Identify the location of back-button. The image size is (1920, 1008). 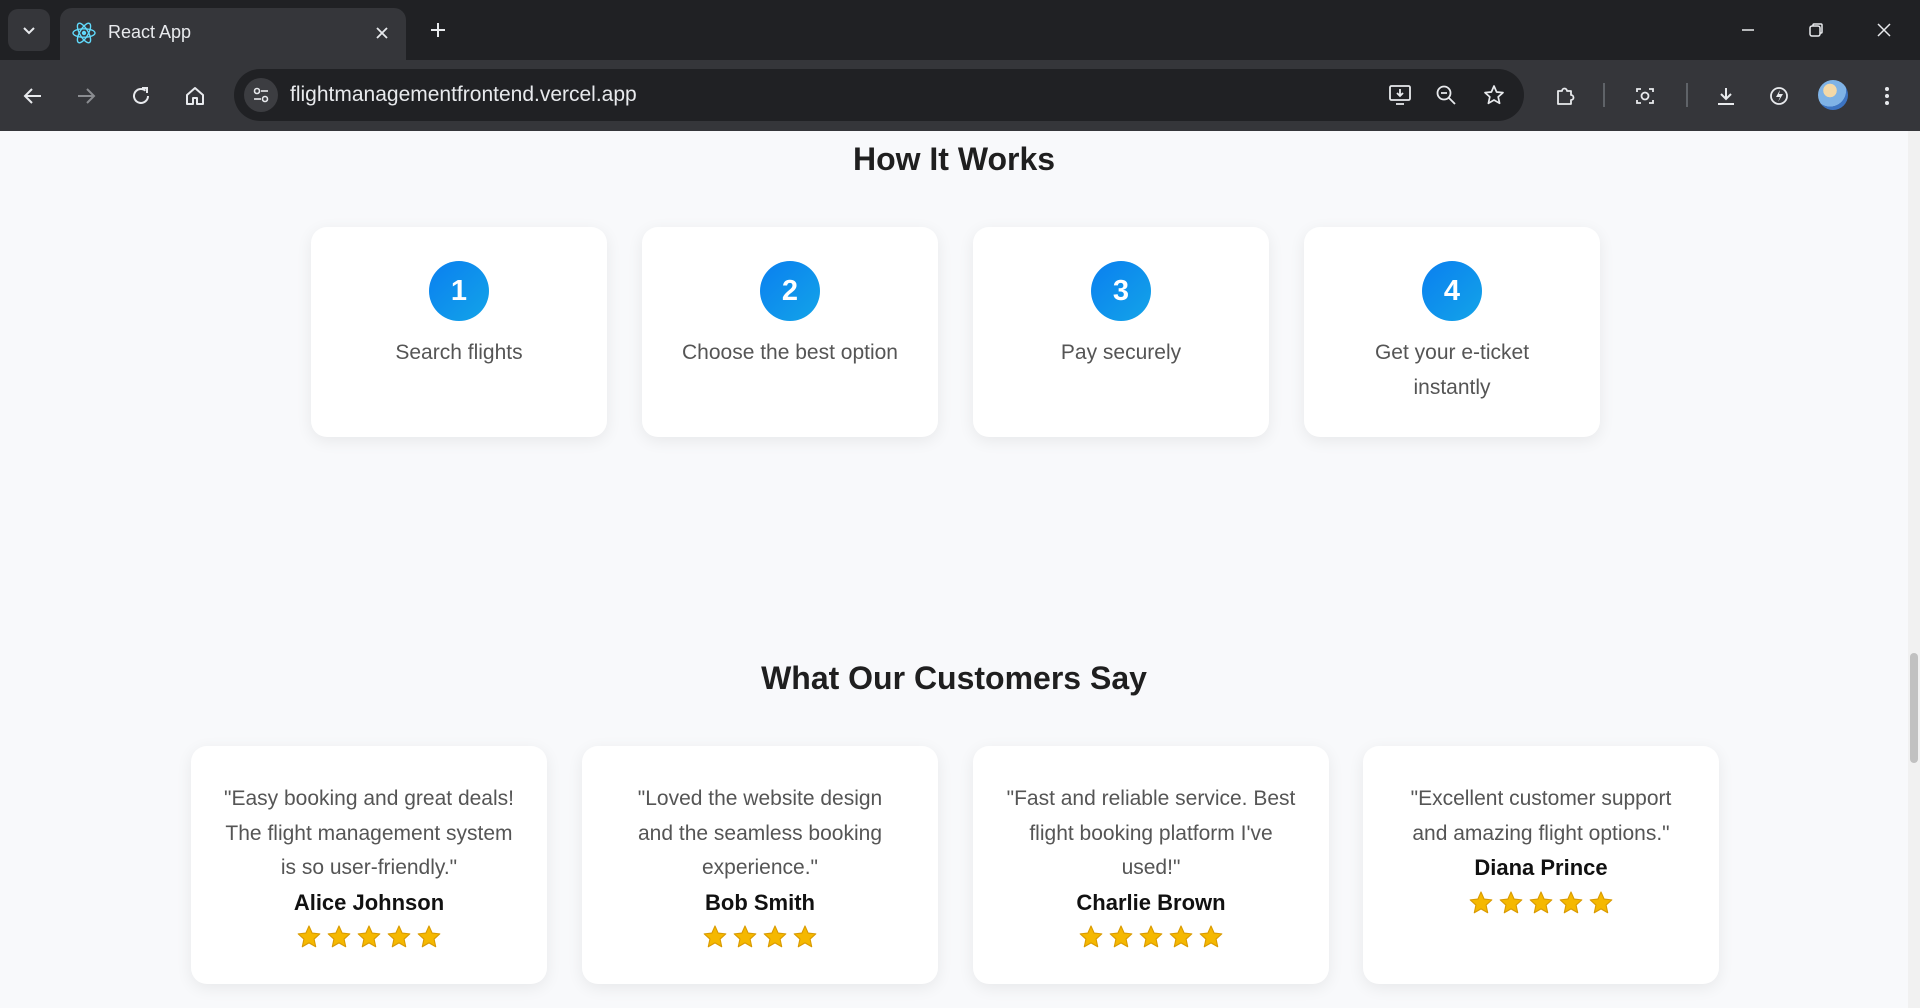
(33, 96).